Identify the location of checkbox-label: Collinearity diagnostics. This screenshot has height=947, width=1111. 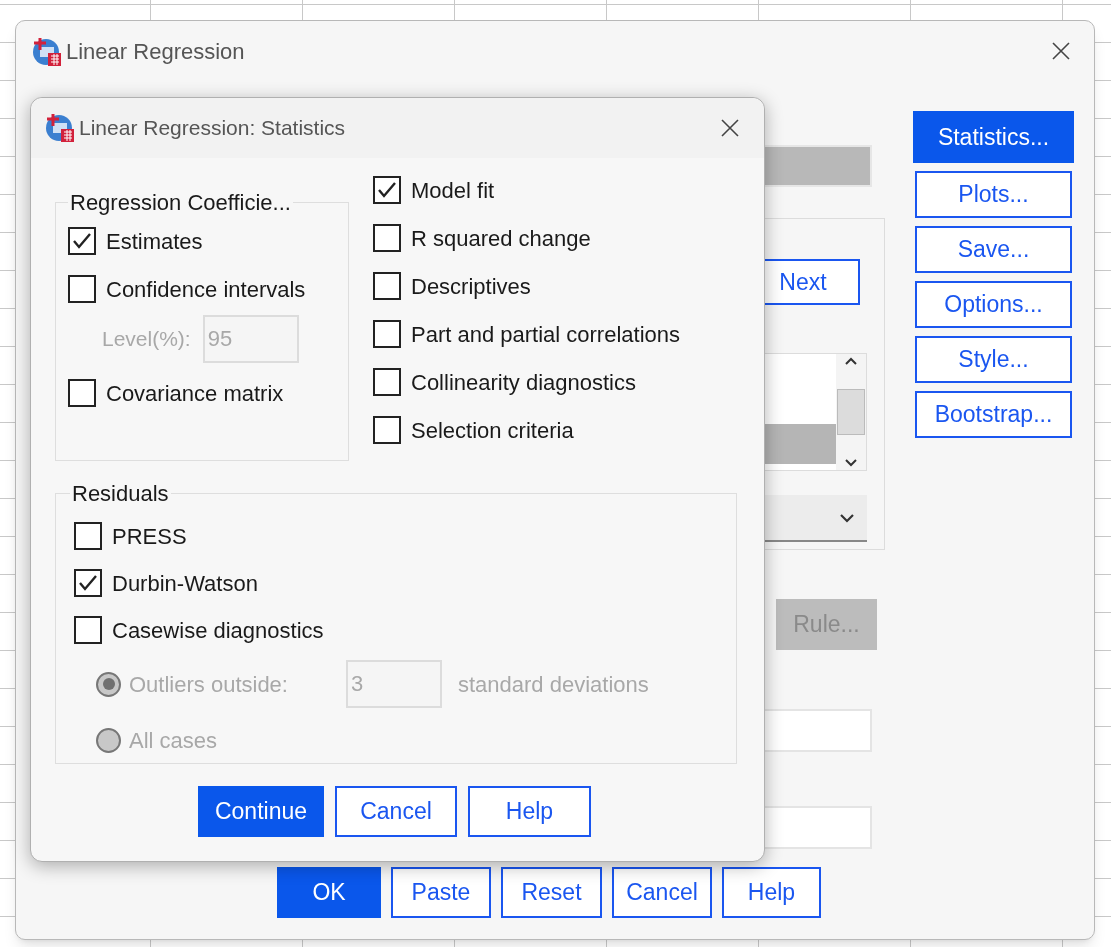
(523, 382).